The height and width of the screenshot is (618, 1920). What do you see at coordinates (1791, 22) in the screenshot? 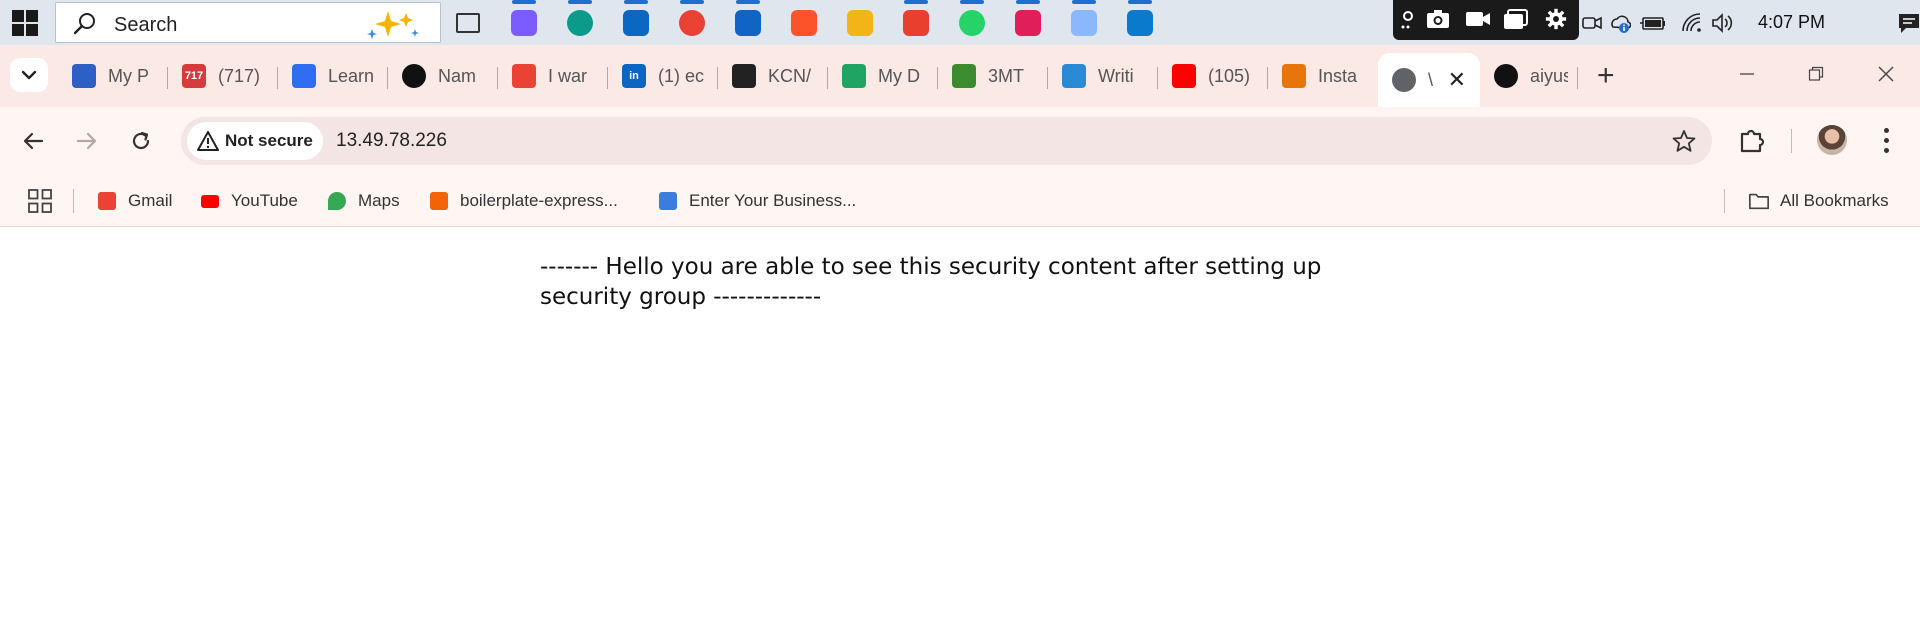
I see `clock: 4:07 PM` at bounding box center [1791, 22].